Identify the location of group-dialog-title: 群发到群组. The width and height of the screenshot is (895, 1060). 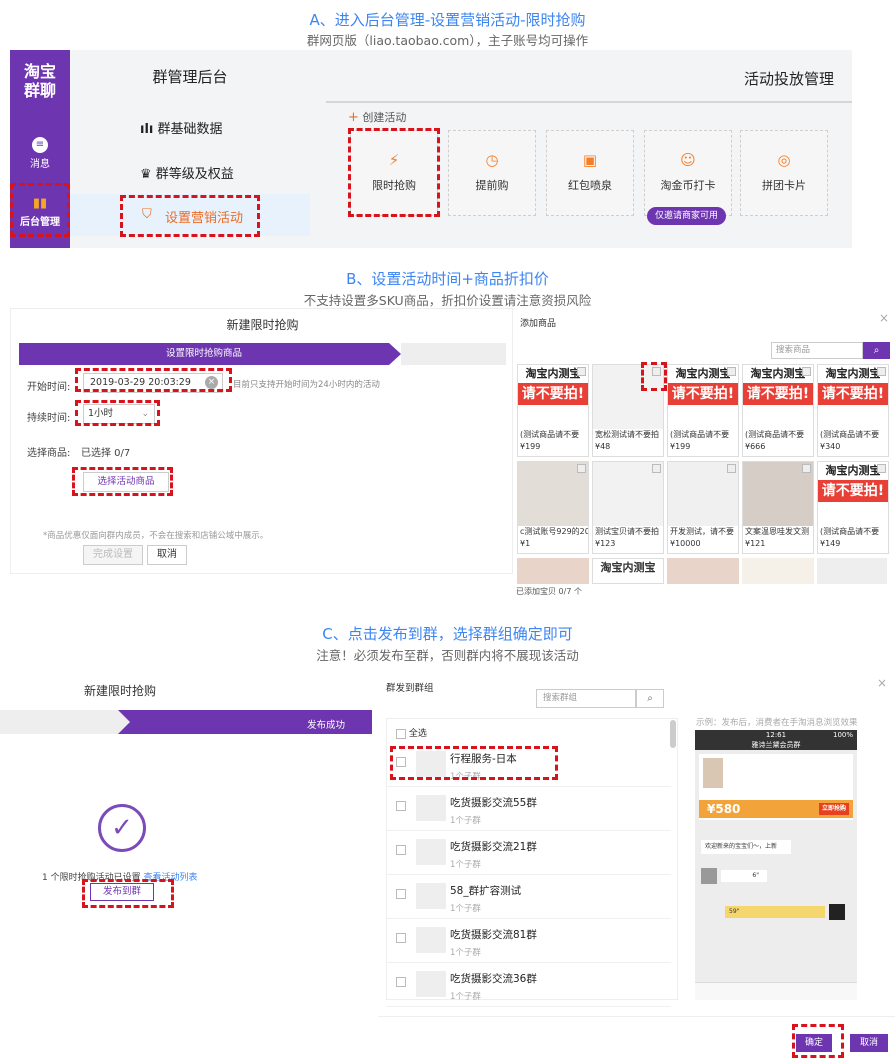
(410, 688).